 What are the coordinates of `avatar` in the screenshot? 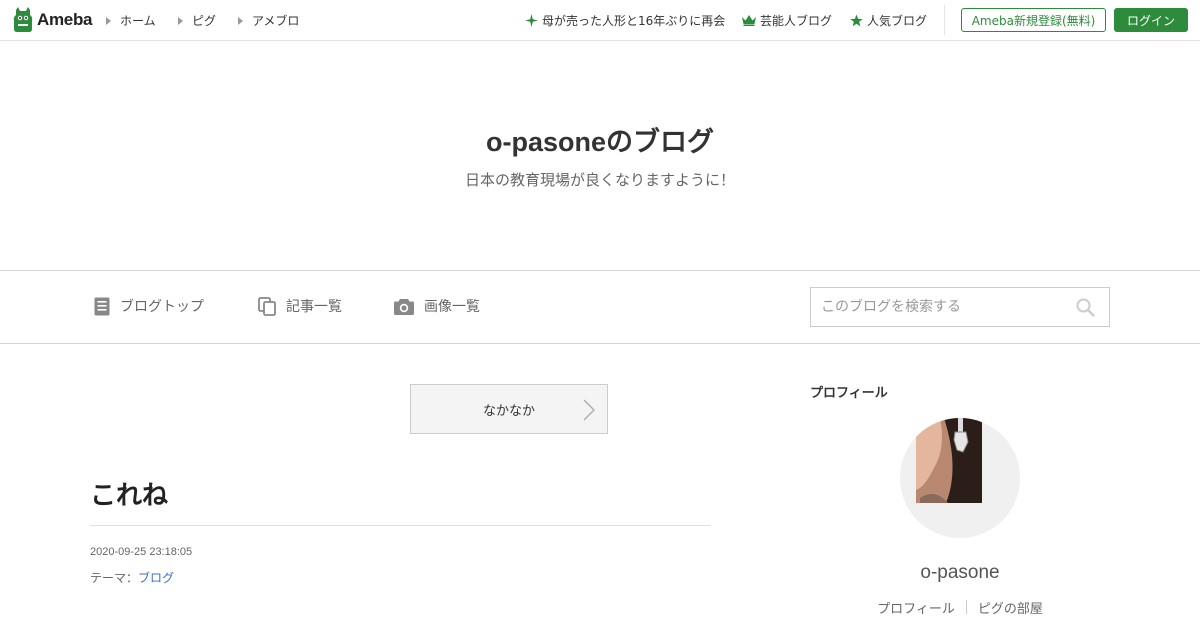 It's located at (960, 478).